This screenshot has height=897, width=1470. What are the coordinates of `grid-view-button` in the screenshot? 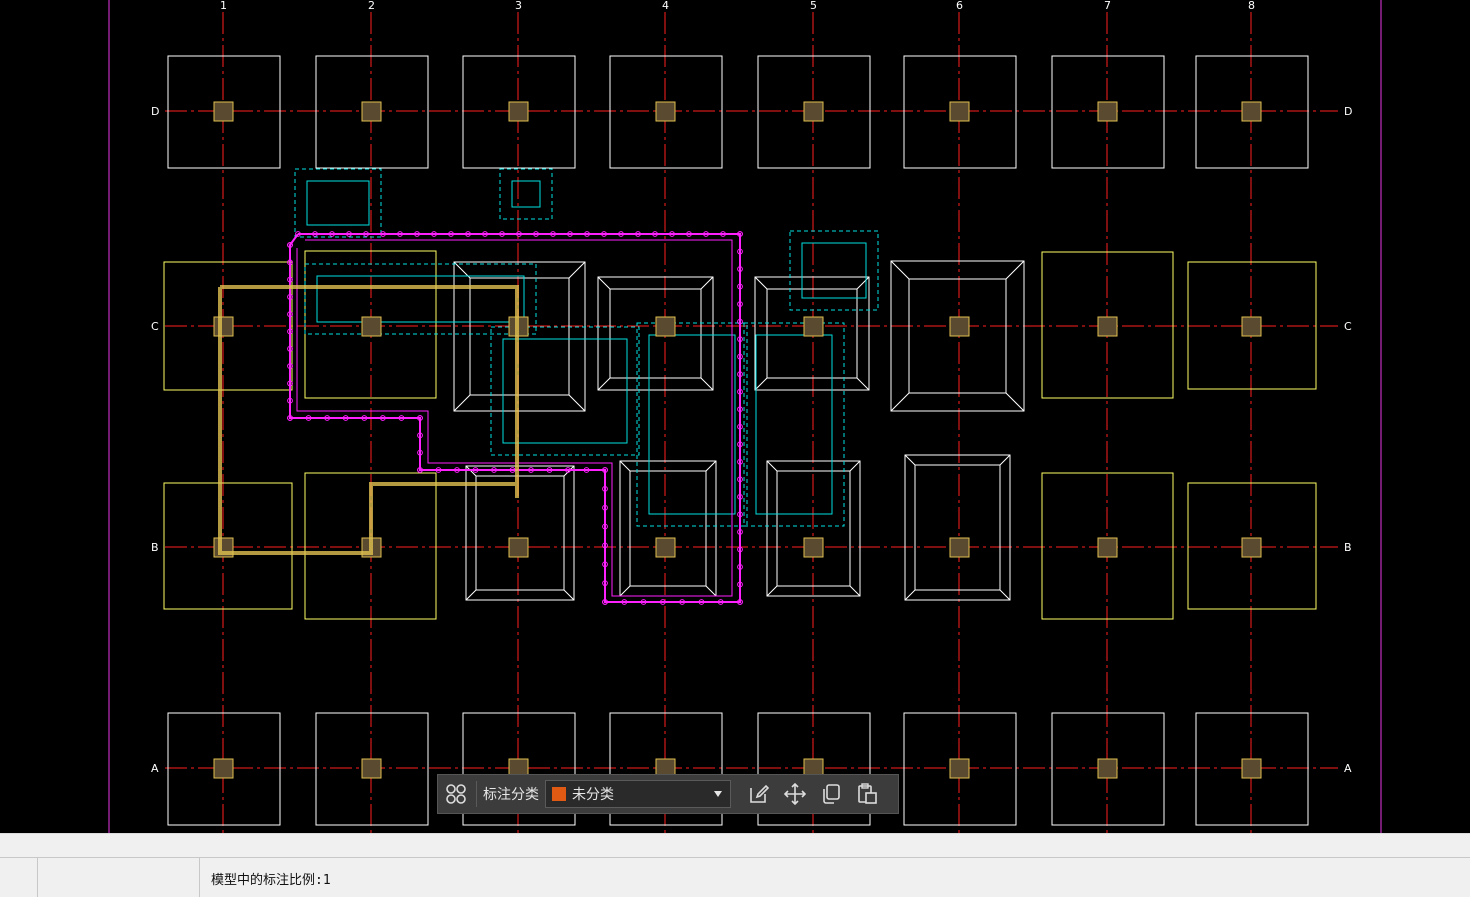 It's located at (456, 794).